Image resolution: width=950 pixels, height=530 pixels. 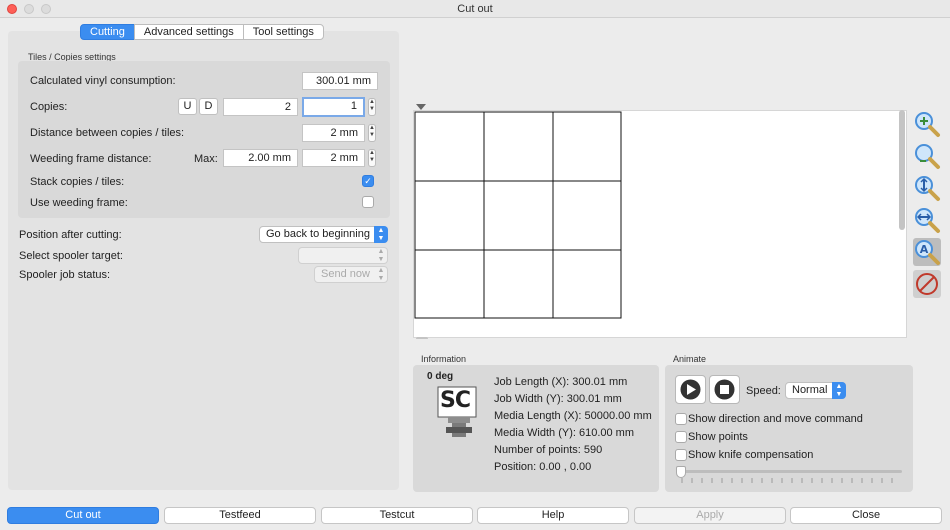 What do you see at coordinates (789, 475) in the screenshot?
I see `animation-slider` at bounding box center [789, 475].